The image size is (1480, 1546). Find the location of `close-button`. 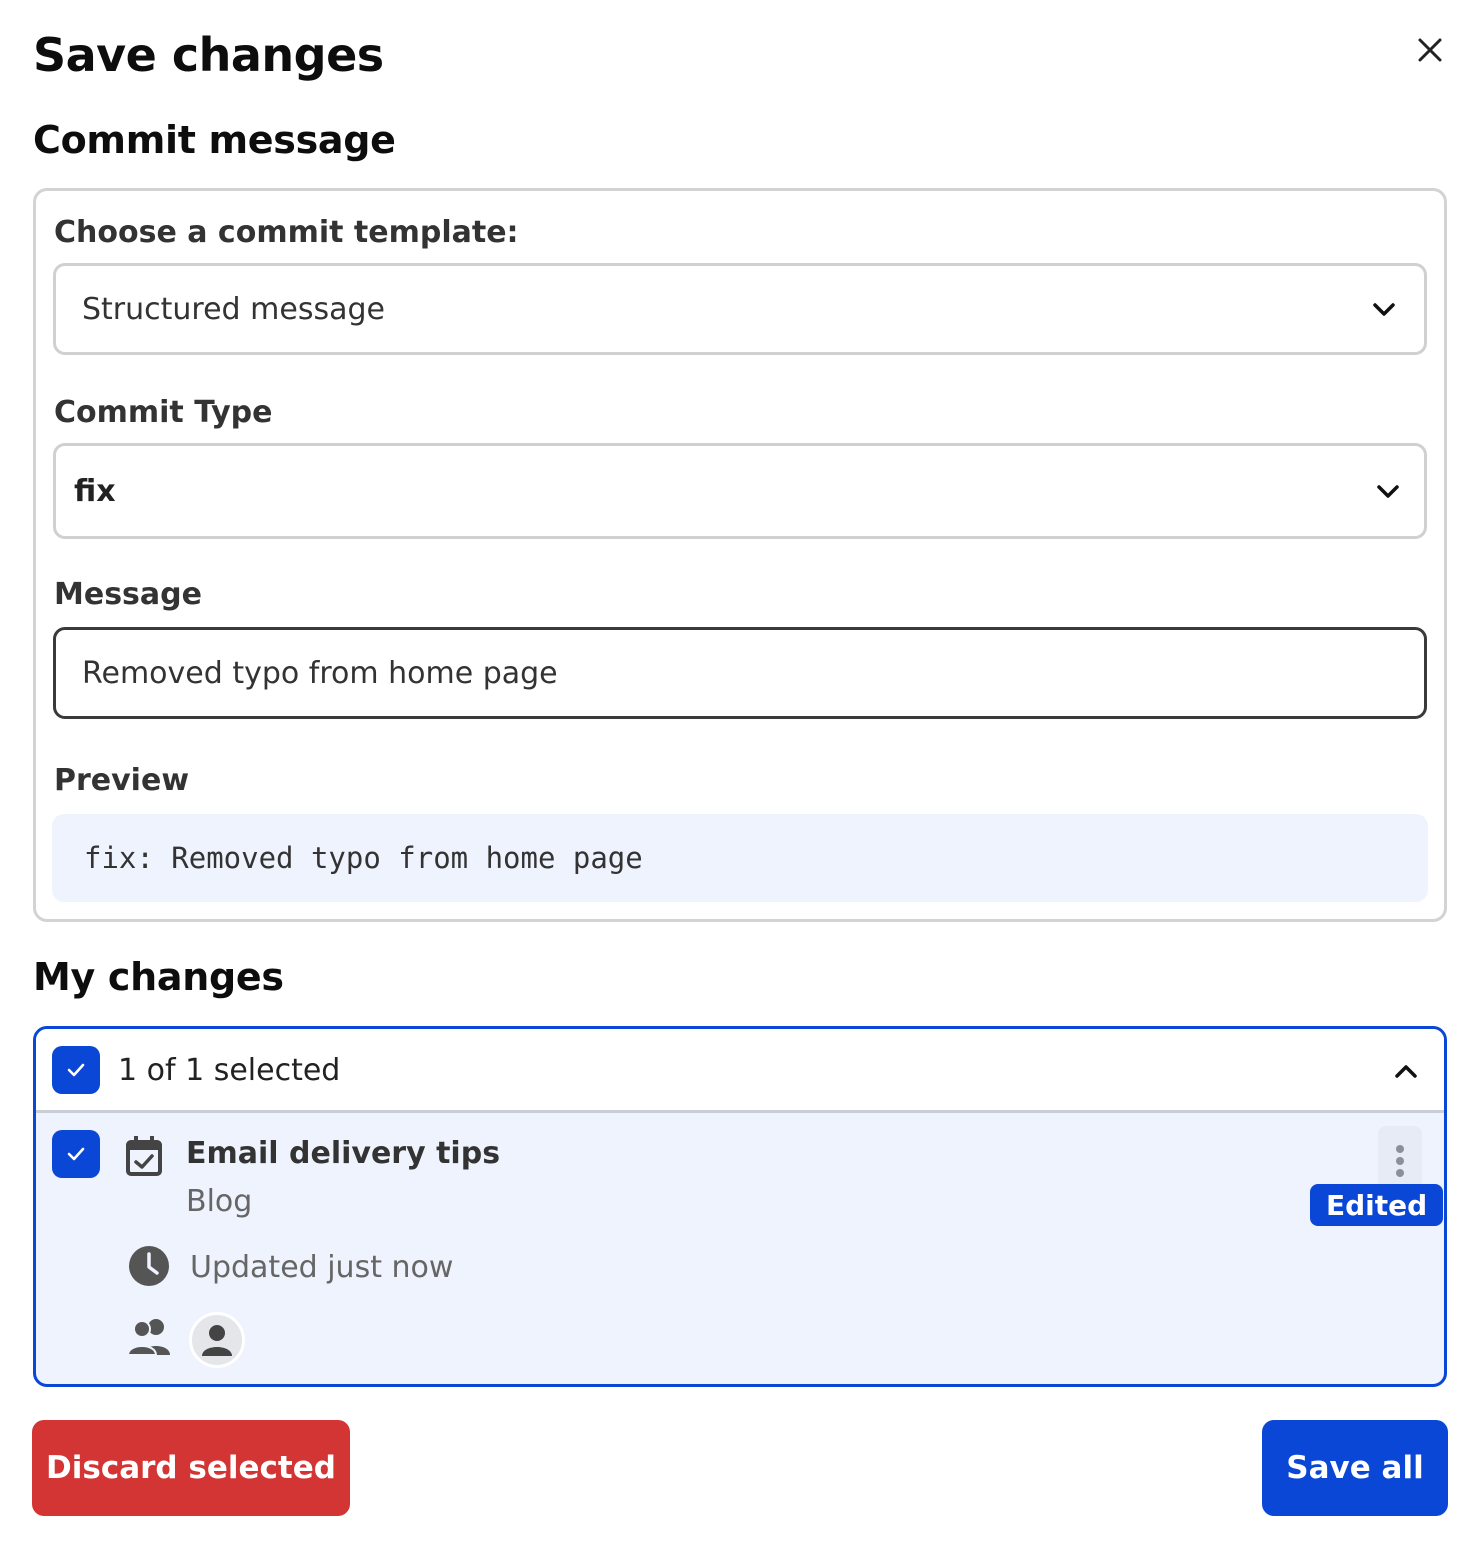

close-button is located at coordinates (1430, 50).